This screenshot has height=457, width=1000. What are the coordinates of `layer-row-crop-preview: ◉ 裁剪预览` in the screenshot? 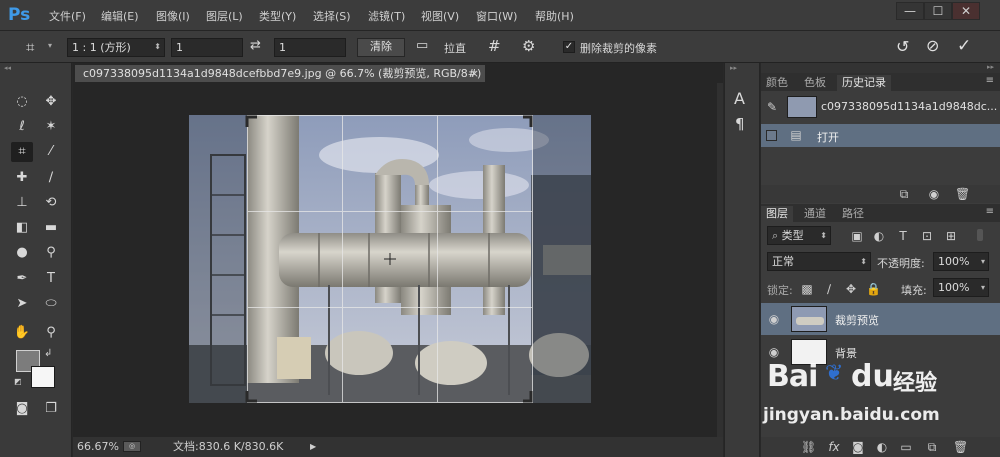 It's located at (880, 319).